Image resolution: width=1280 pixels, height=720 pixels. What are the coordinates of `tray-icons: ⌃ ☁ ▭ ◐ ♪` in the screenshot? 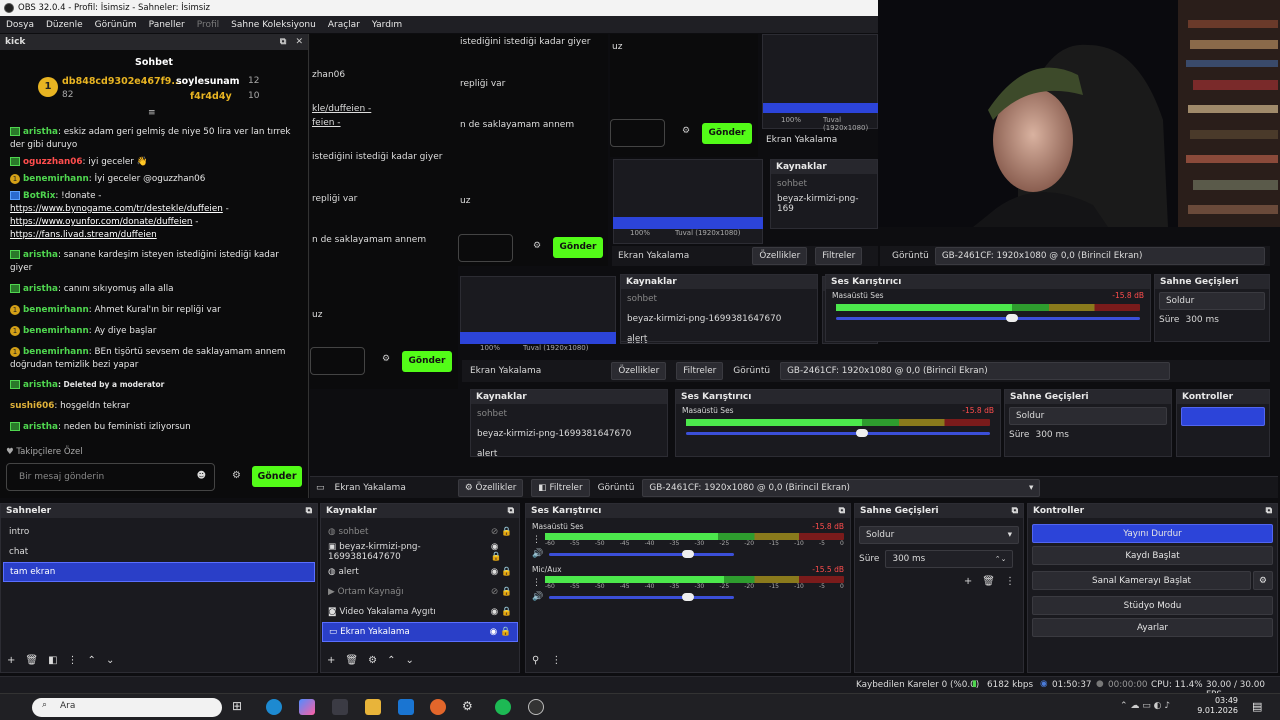 It's located at (1145, 706).